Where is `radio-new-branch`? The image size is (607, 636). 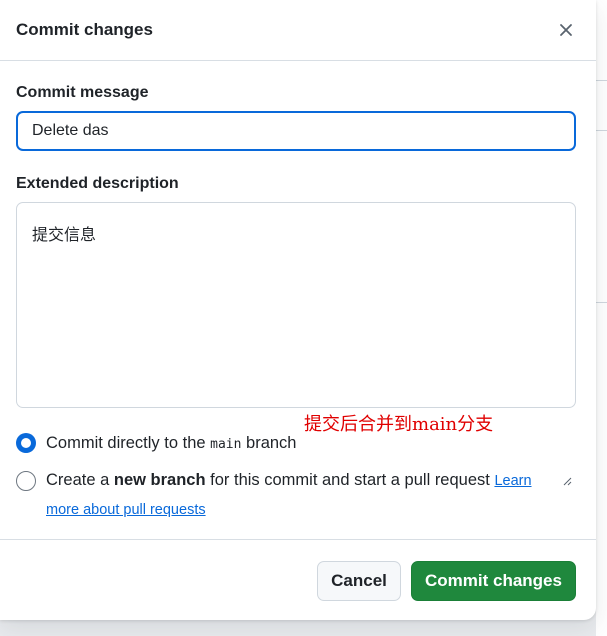
radio-new-branch is located at coordinates (26, 481).